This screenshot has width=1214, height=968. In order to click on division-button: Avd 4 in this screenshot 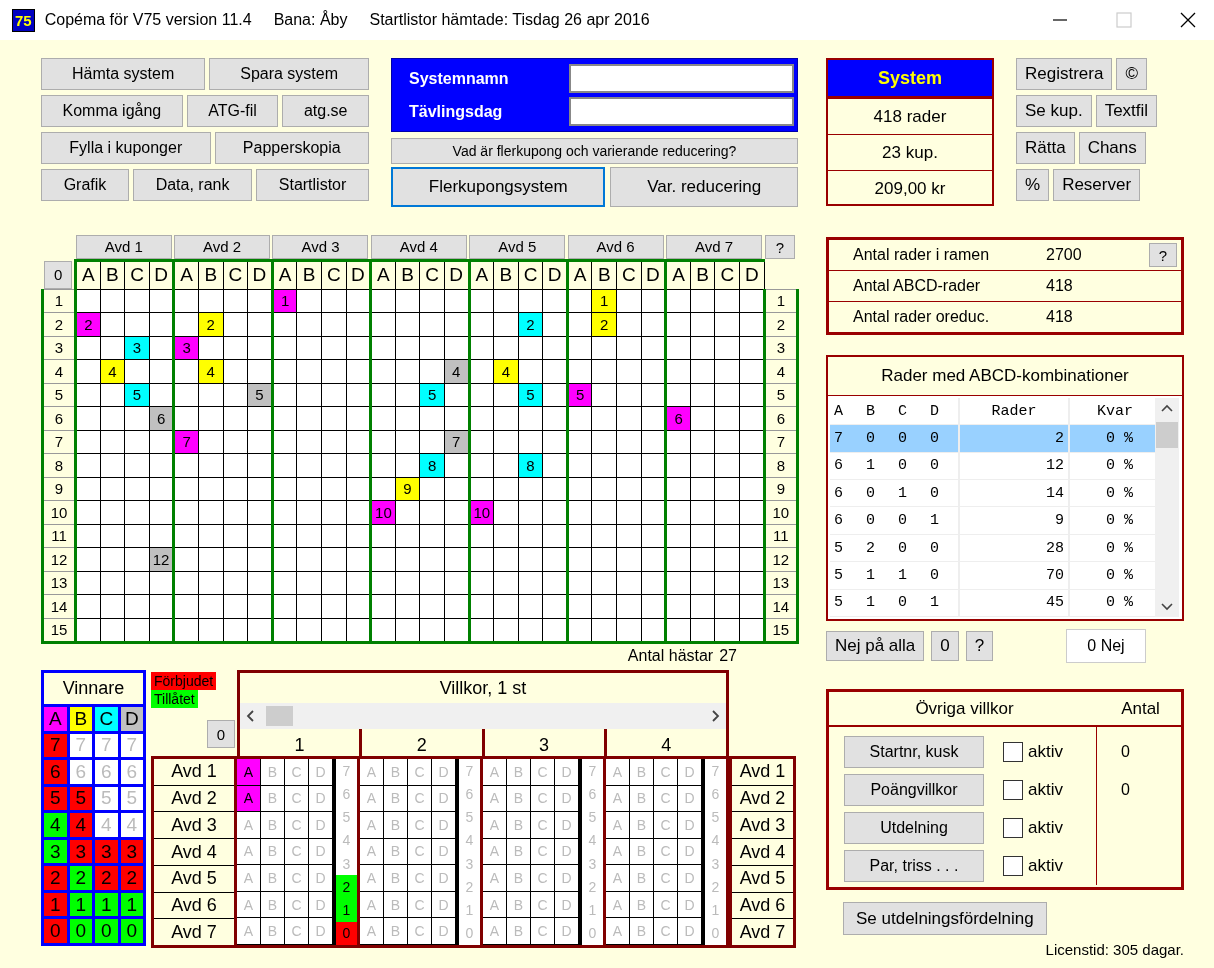, I will do `click(418, 246)`.